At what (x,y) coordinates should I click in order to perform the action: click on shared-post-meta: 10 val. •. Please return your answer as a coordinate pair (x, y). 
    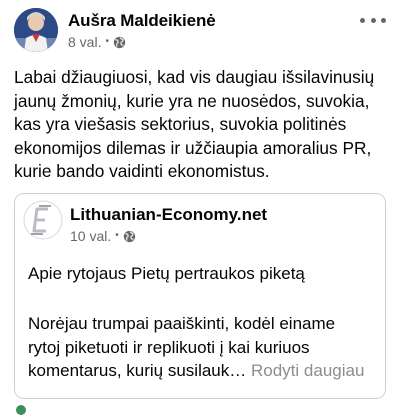
    Looking at the image, I should click on (103, 236).